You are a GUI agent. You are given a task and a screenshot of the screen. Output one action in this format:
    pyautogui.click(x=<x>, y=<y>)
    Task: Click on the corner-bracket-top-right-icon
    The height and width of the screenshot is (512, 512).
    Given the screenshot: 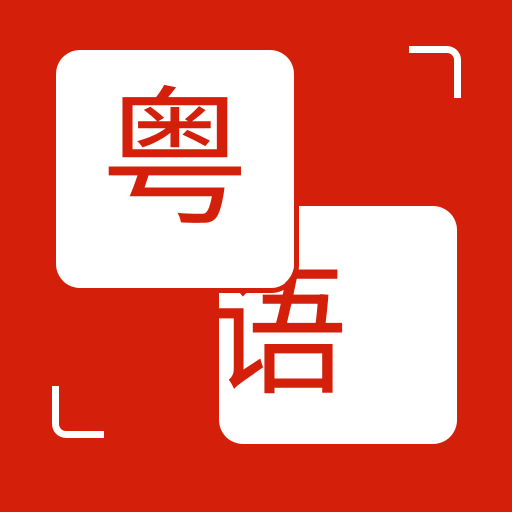 What is the action you would take?
    pyautogui.click(x=435, y=72)
    